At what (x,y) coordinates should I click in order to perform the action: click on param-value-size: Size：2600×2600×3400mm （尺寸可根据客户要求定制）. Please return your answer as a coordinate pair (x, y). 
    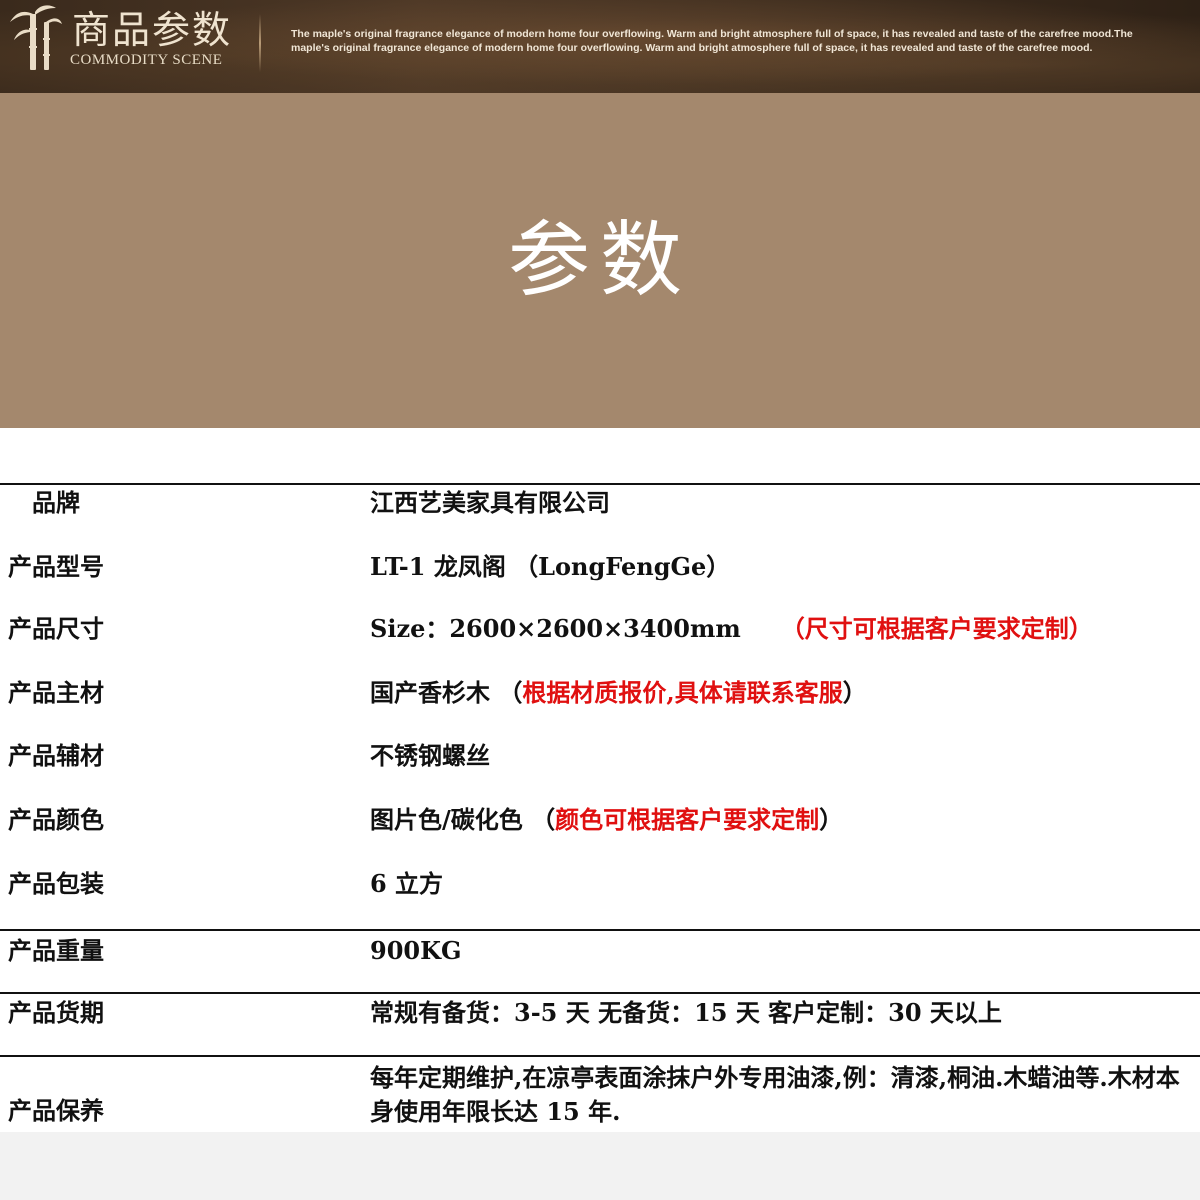
    Looking at the image, I should click on (731, 629).